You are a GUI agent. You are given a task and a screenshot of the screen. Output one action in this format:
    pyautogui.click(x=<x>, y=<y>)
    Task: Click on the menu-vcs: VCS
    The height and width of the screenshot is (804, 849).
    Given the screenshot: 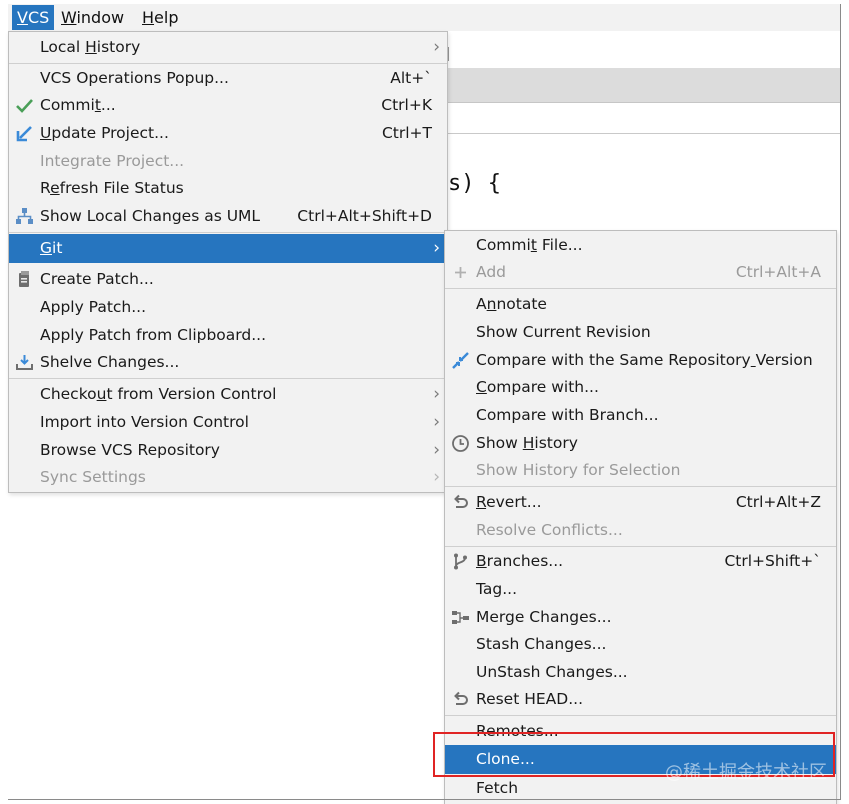 What is the action you would take?
    pyautogui.click(x=33, y=17)
    